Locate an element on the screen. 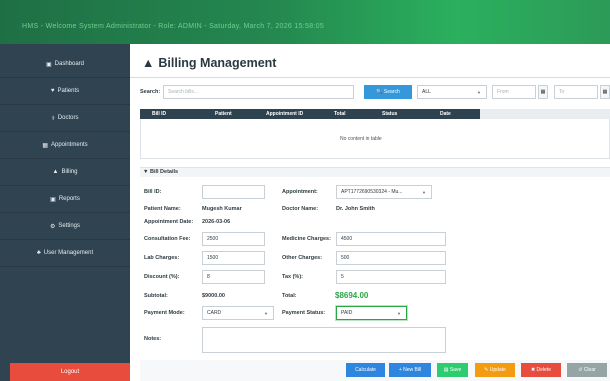 This screenshot has height=381, width=610. status-filter-value: ALL is located at coordinates (426, 92).